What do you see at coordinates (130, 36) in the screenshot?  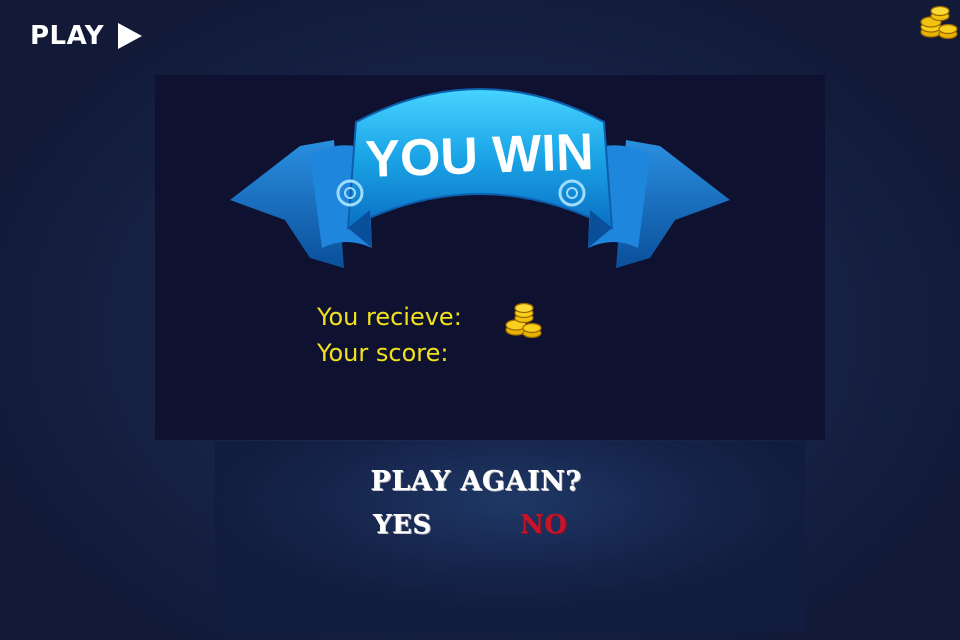 I see `play-triangle-icon` at bounding box center [130, 36].